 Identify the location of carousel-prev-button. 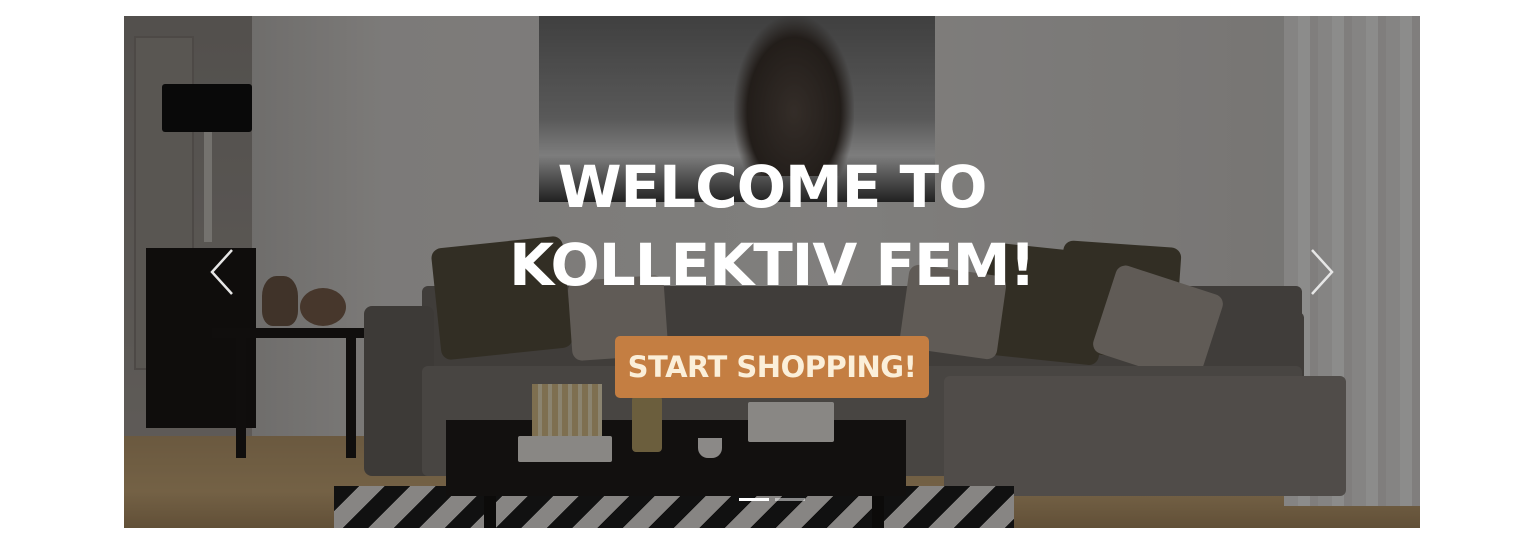
(222, 272).